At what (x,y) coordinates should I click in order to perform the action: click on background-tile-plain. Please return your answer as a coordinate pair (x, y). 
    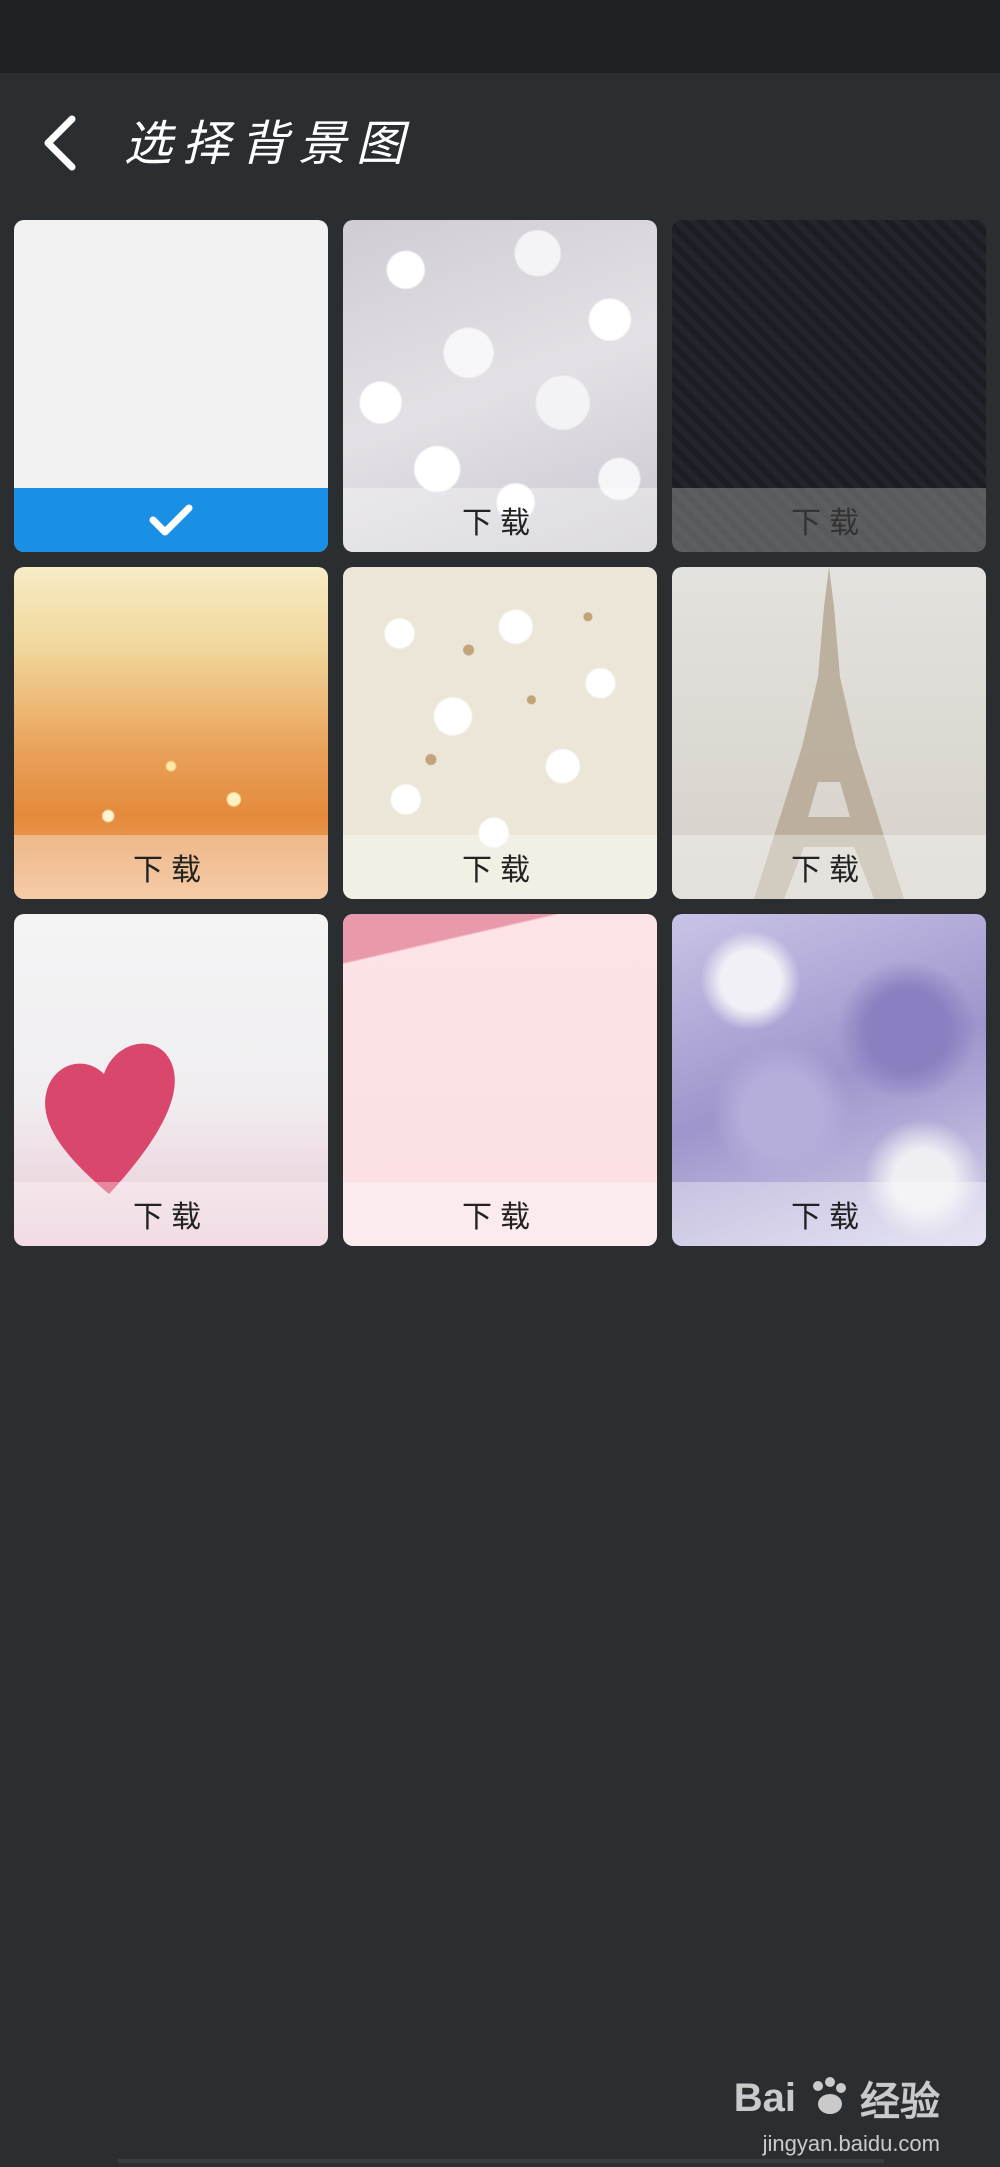
    Looking at the image, I should click on (171, 386).